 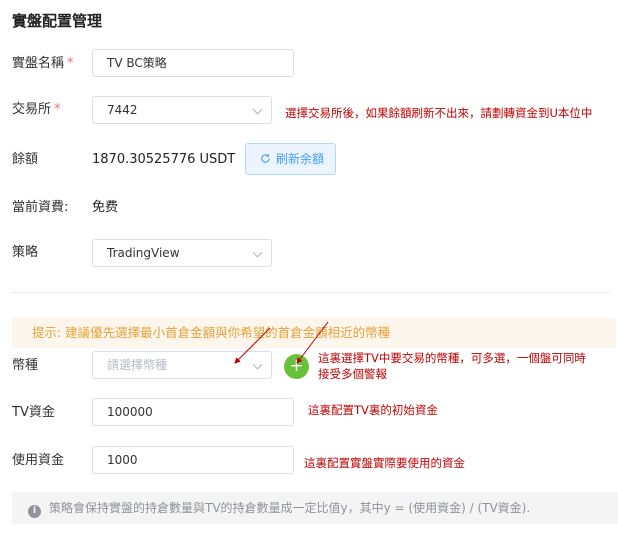 I want to click on coin-annotation-line2: 接受多個警報, so click(x=352, y=374).